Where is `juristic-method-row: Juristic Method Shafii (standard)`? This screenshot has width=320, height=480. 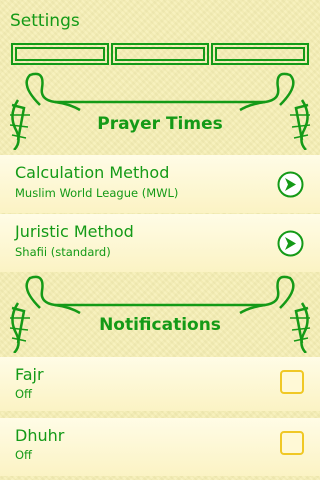
juristic-method-row: Juristic Method Shafii (standard) is located at coordinates (160, 243).